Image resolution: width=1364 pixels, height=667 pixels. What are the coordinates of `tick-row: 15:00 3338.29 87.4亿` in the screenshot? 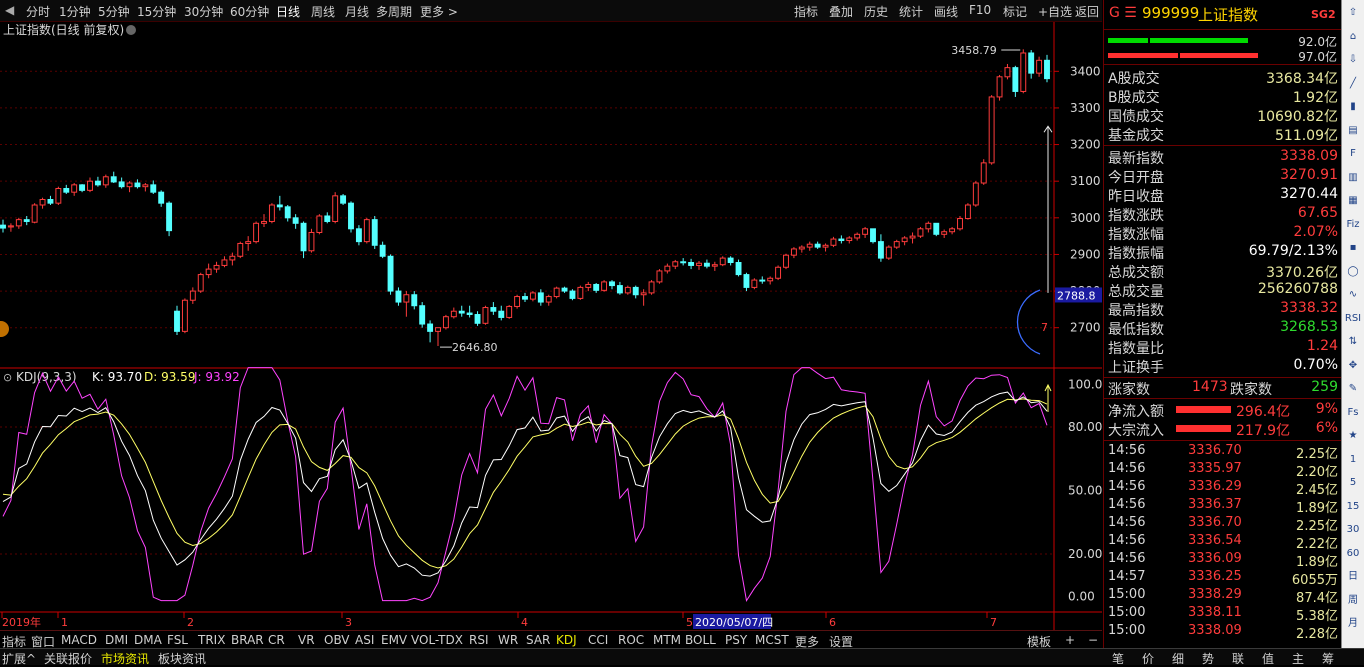 It's located at (1223, 596).